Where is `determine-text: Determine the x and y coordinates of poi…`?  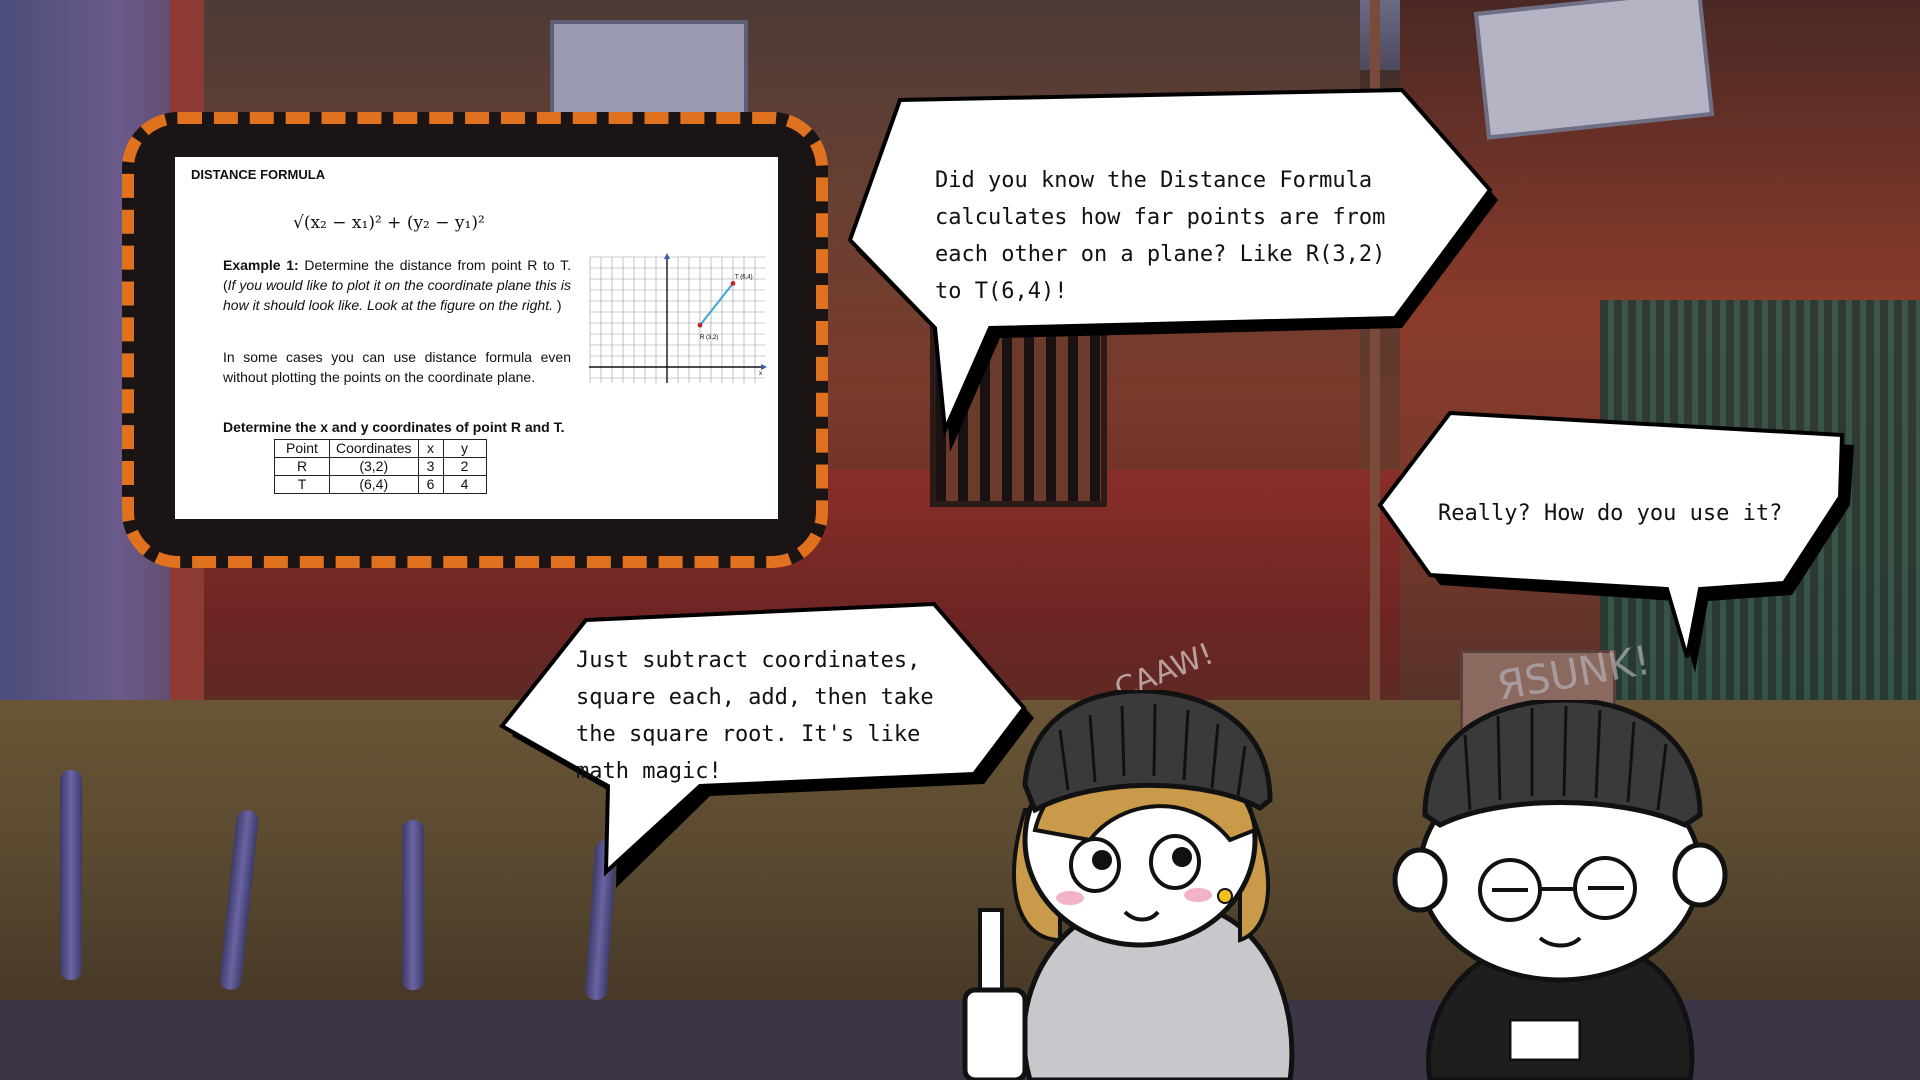
determine-text: Determine the x and y coordinates of poi… is located at coordinates (394, 427).